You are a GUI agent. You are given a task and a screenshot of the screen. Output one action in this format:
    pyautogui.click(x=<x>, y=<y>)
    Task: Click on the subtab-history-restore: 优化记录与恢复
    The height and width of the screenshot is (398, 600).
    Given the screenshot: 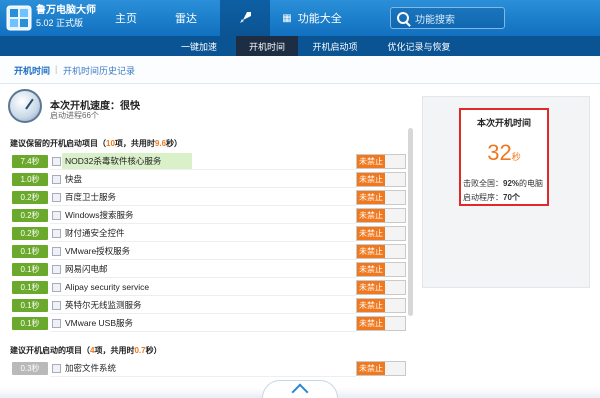 What is the action you would take?
    pyautogui.click(x=419, y=46)
    